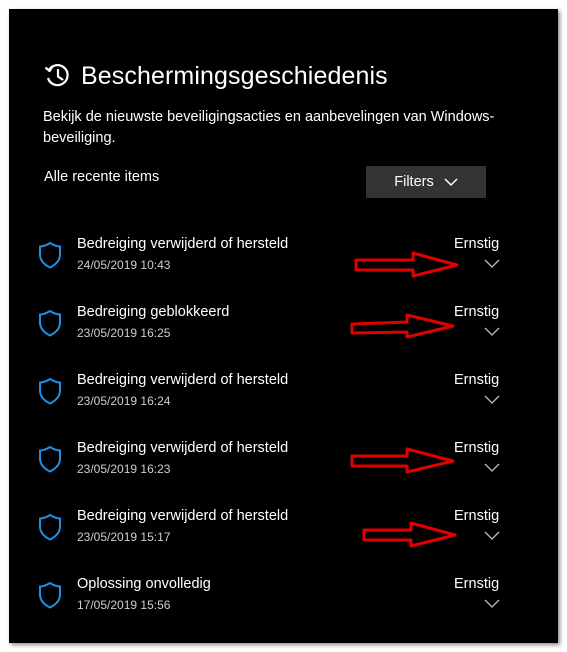  Describe the element at coordinates (153, 312) in the screenshot. I see `item-title: Bedreiging geblokkeerd` at that location.